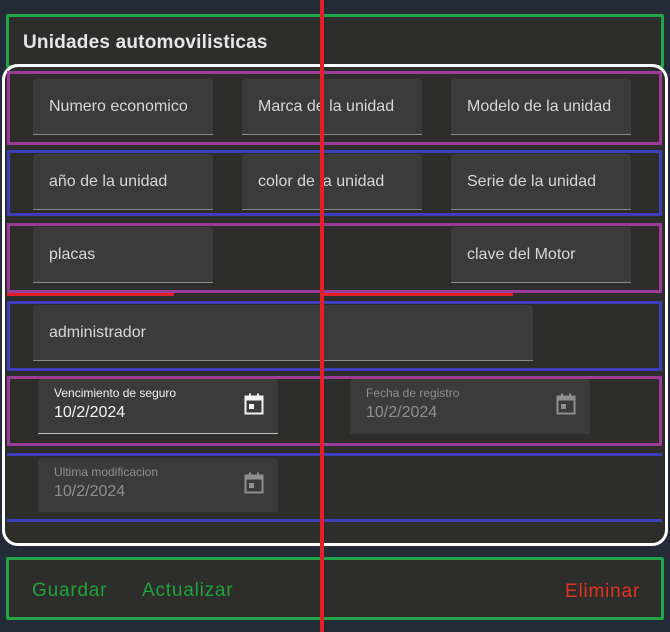  Describe the element at coordinates (413, 393) in the screenshot. I see `fecha-registro-label: Fecha de registro` at that location.